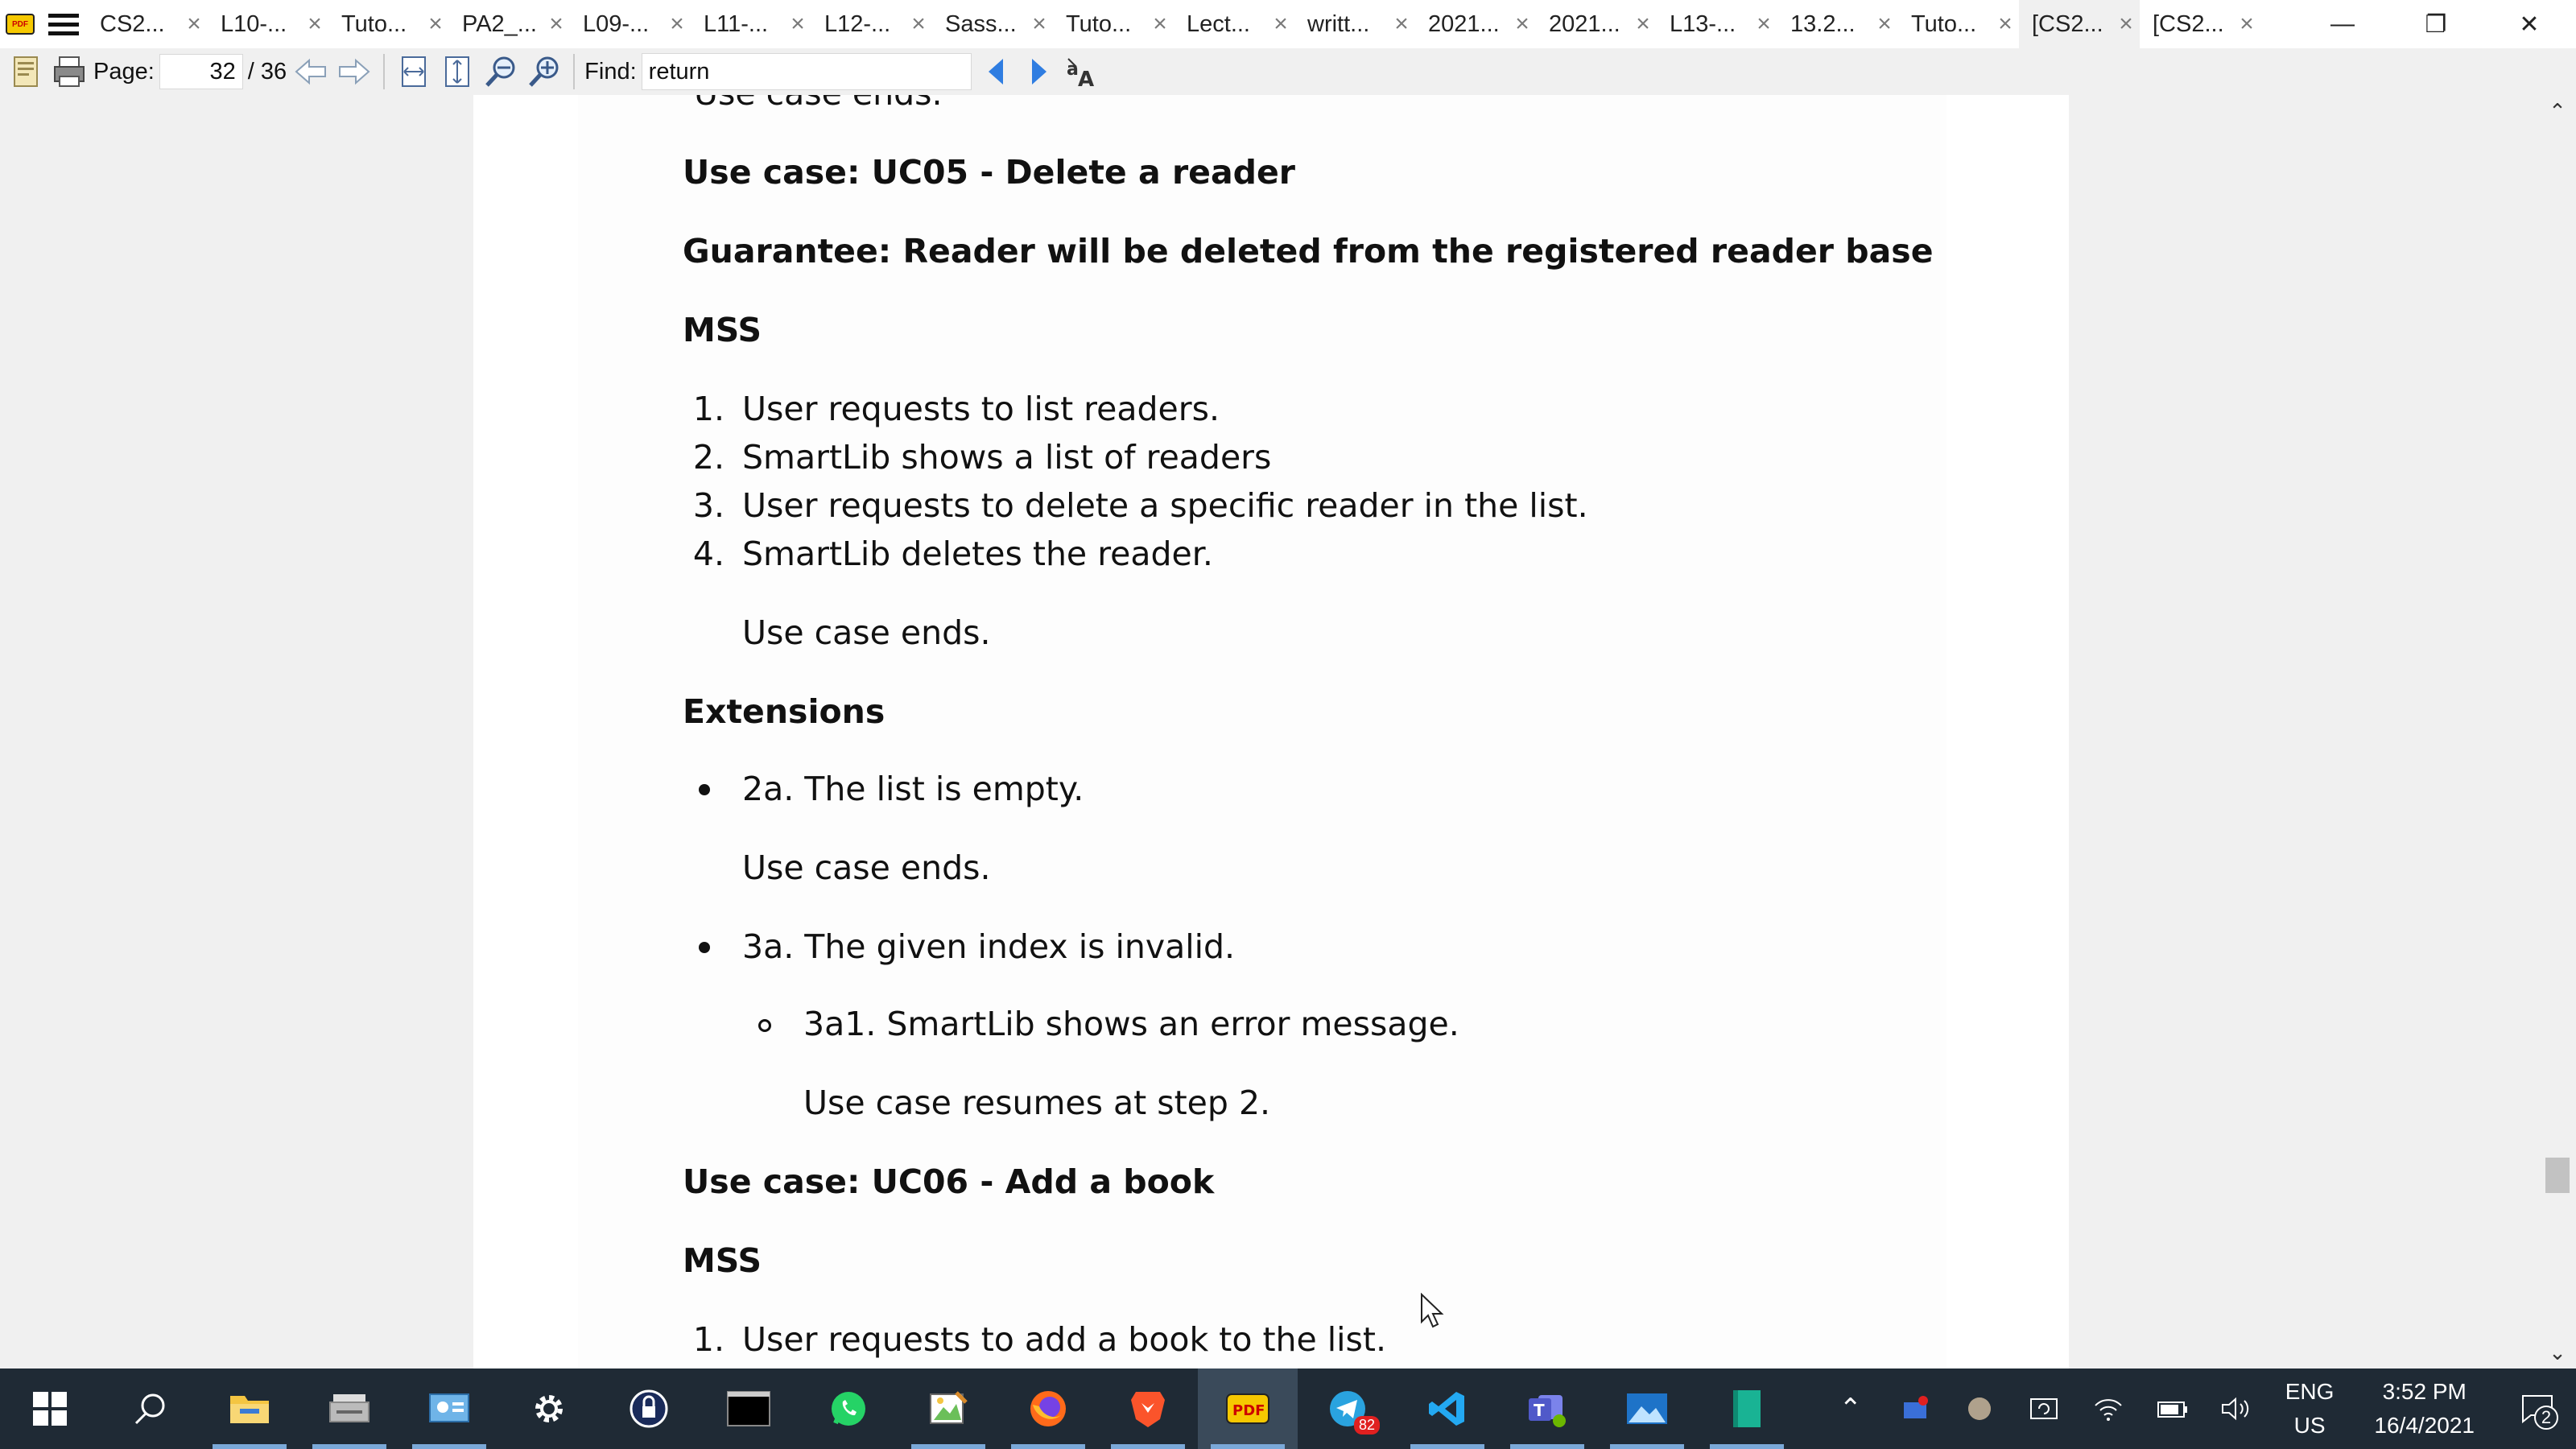  What do you see at coordinates (2079, 24) in the screenshot?
I see `document-tab-active: [CS2... ×` at bounding box center [2079, 24].